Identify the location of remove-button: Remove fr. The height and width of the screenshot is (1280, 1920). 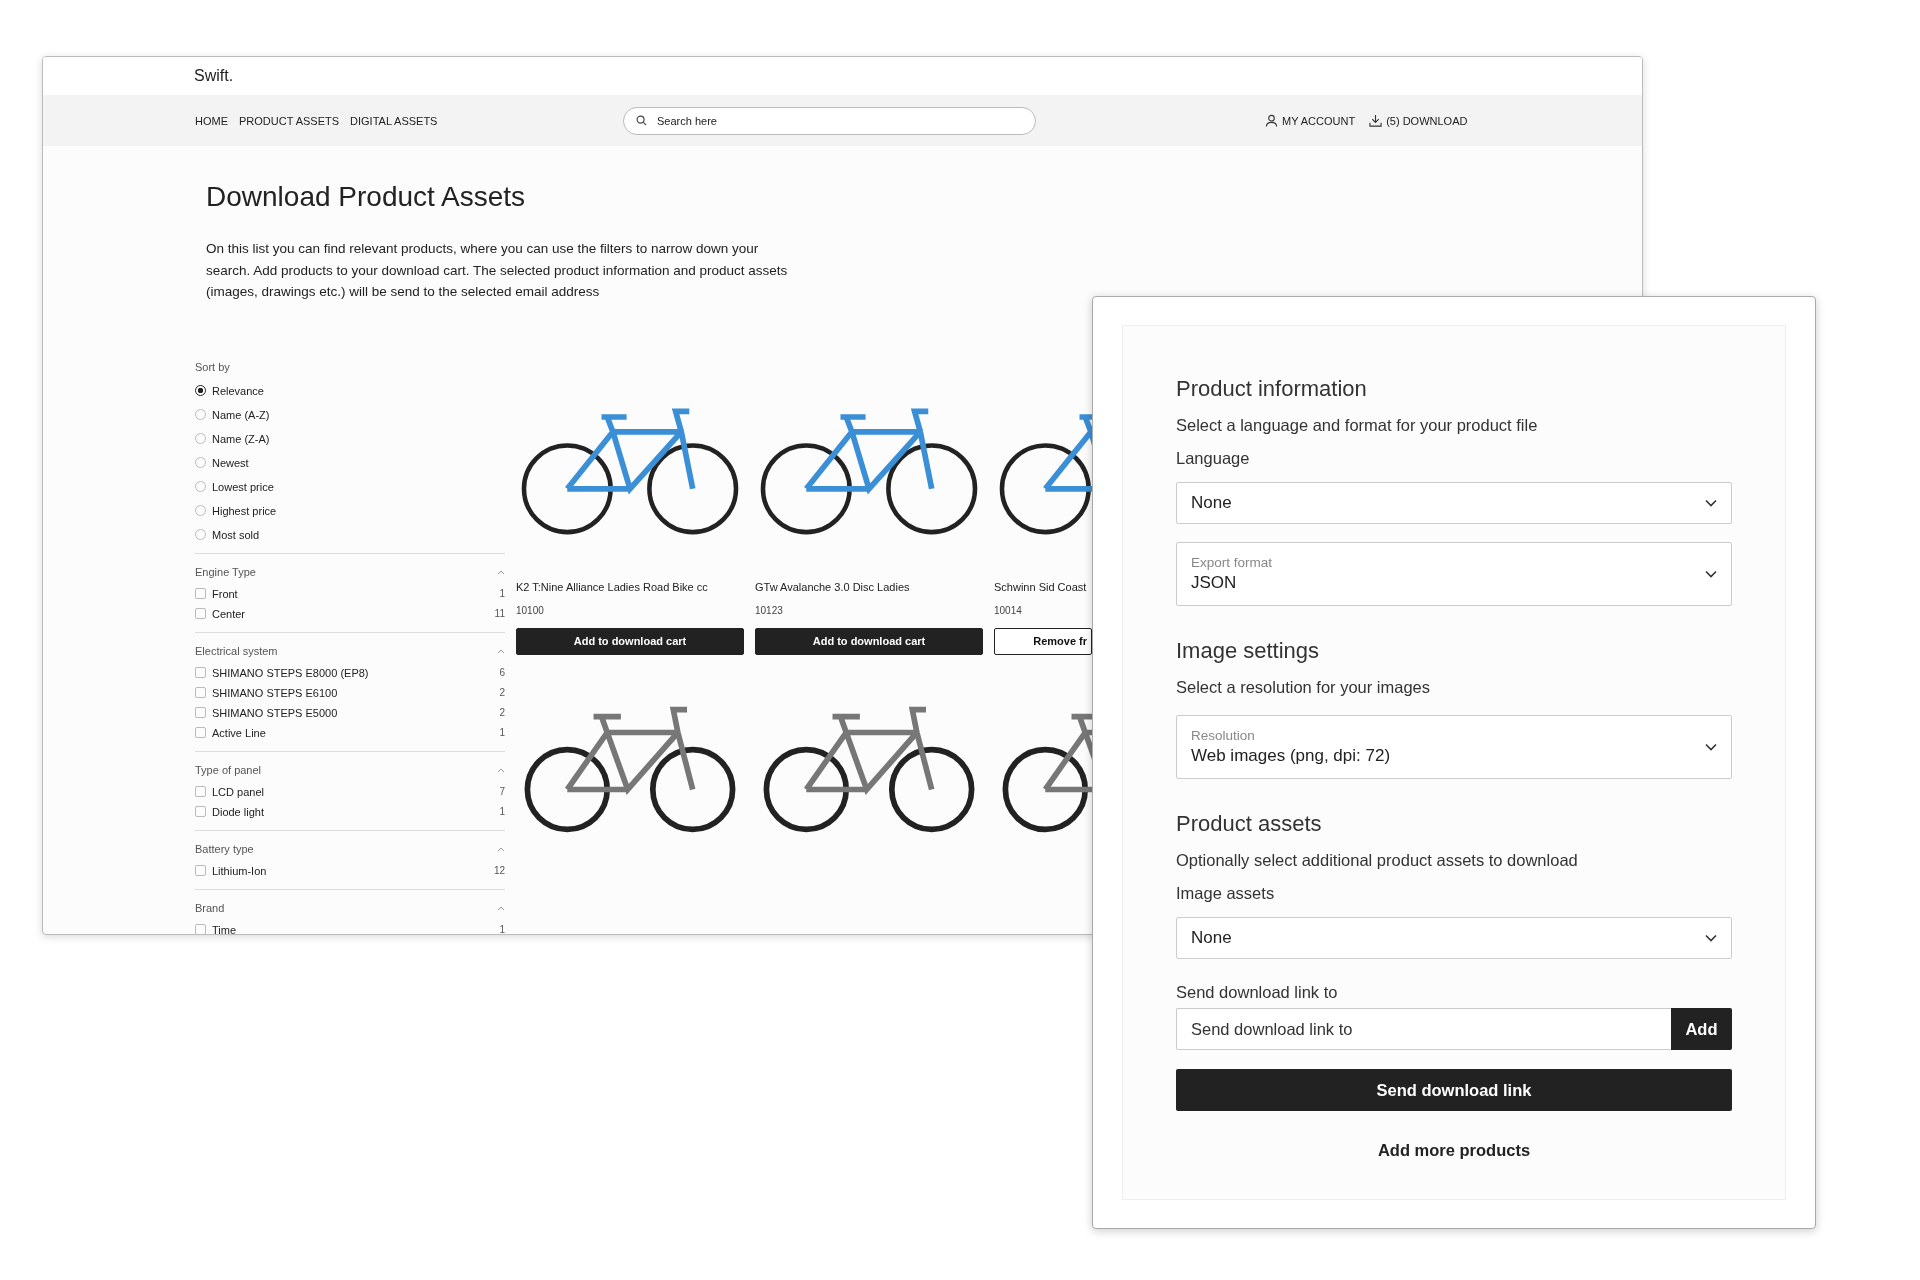
(1043, 641).